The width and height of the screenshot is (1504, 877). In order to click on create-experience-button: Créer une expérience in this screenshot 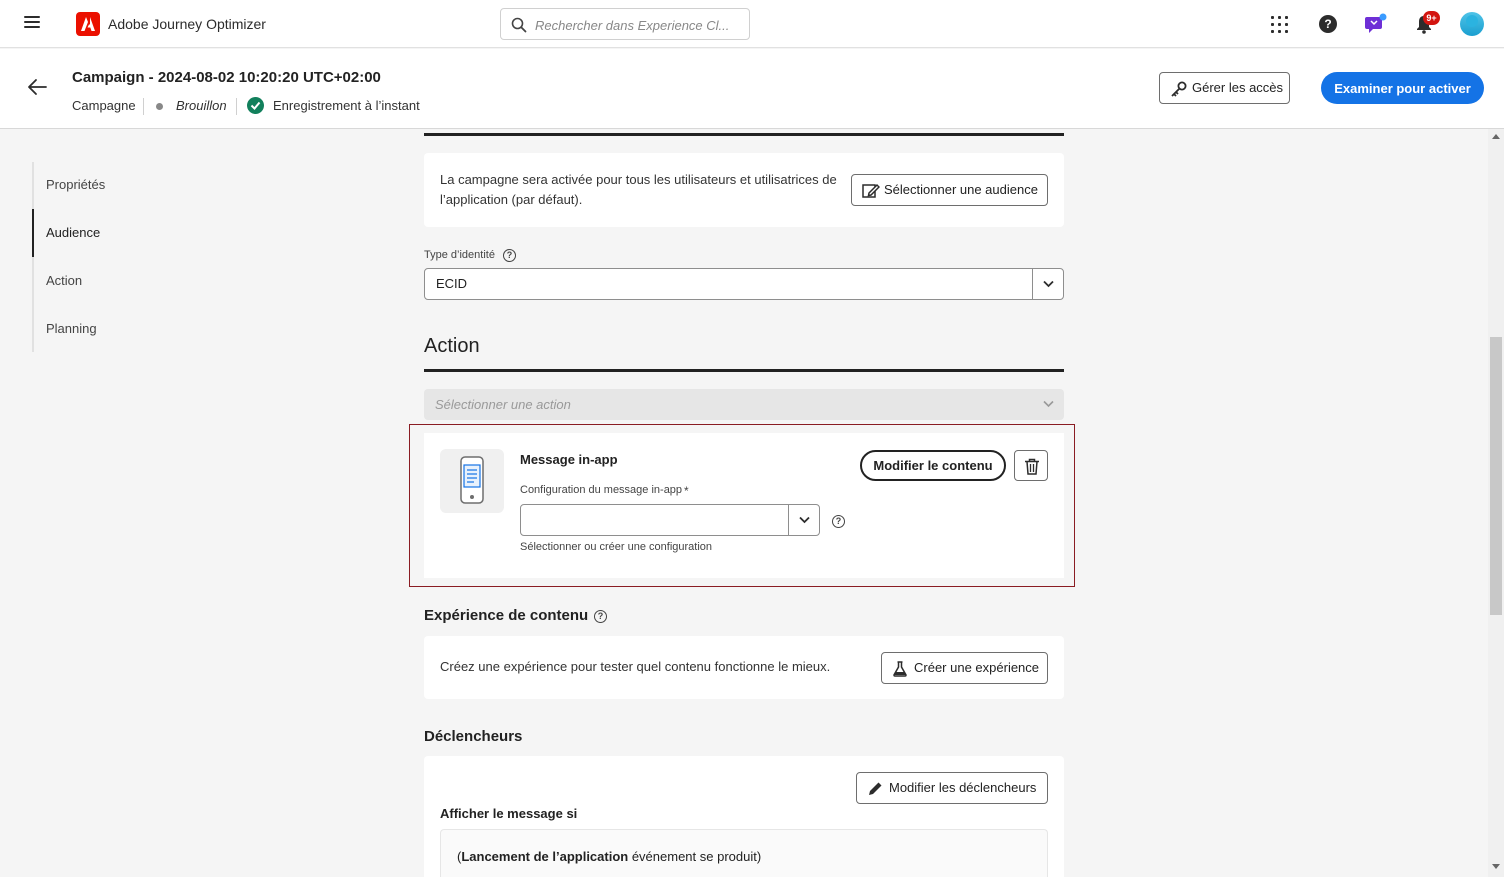, I will do `click(964, 668)`.